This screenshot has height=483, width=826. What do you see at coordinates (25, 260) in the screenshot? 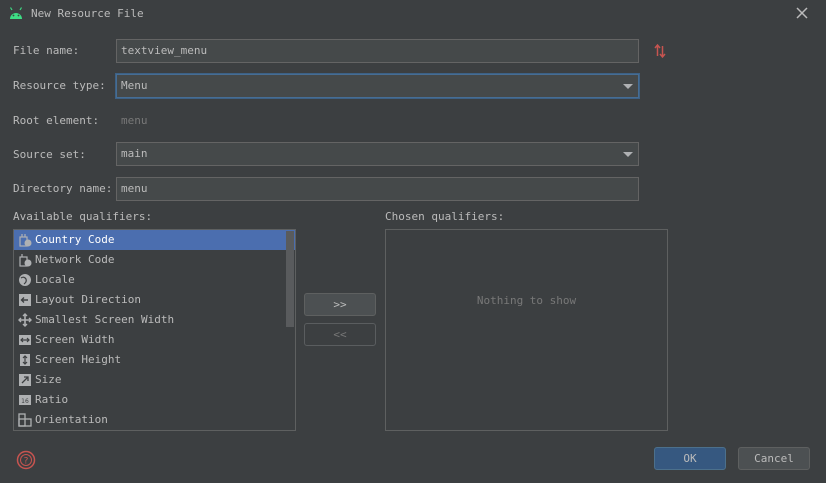
I see `network-code-icon` at bounding box center [25, 260].